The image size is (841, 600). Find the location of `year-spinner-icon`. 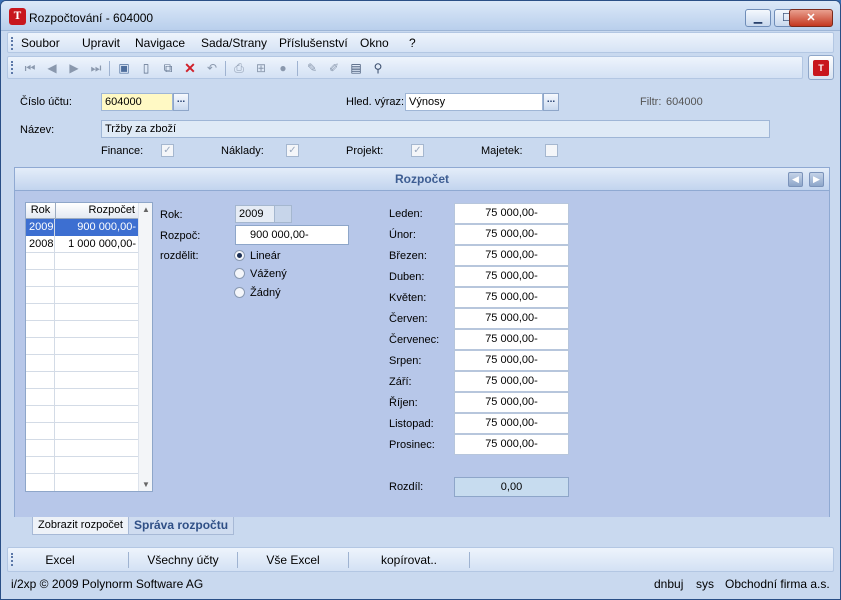

year-spinner-icon is located at coordinates (282, 214).